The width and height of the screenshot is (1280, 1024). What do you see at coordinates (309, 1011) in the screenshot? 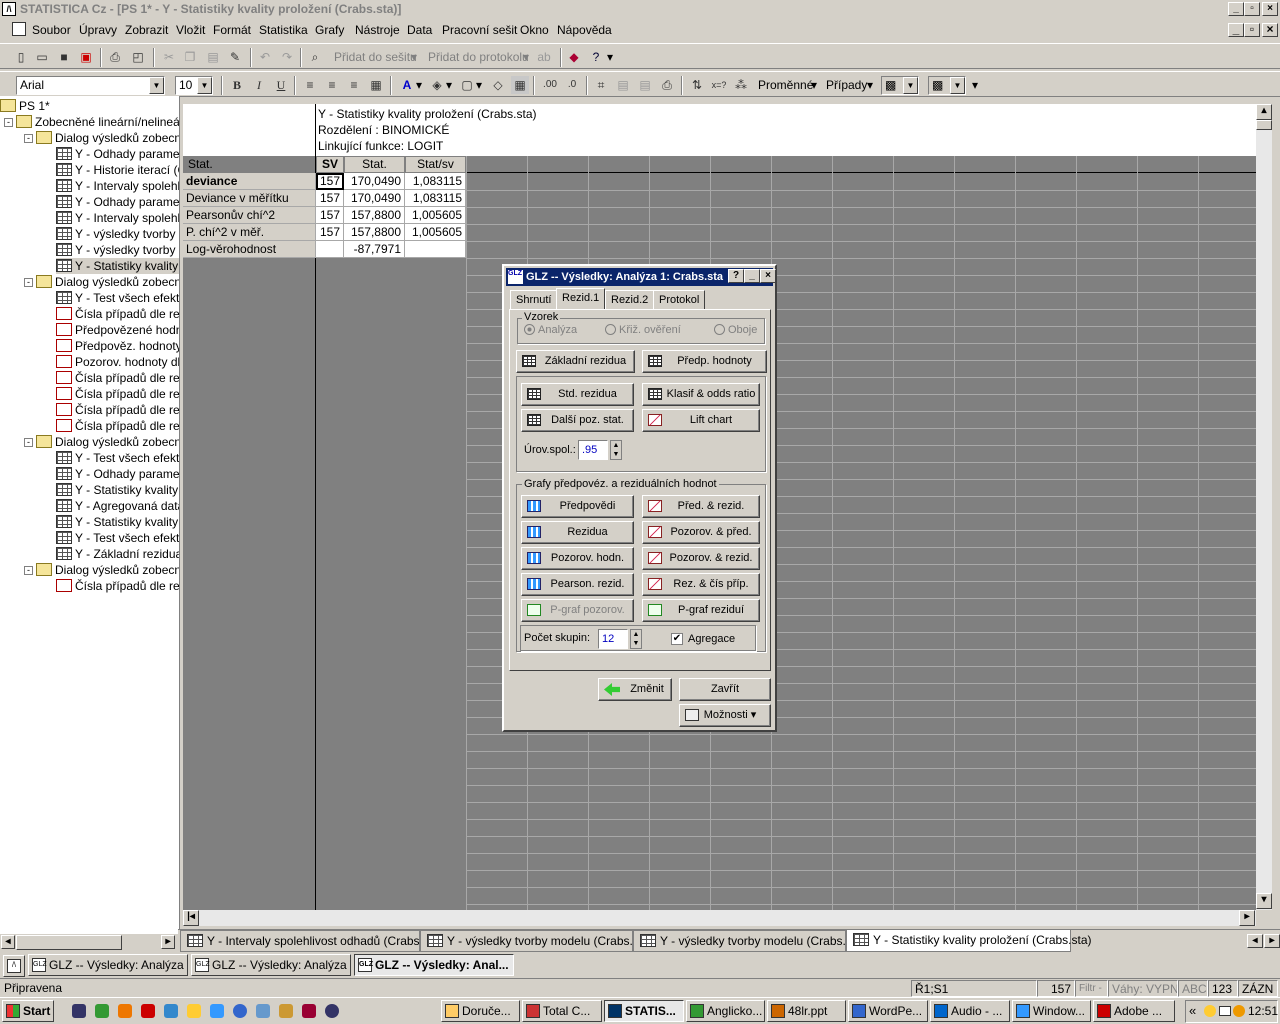
I see `quicklaunch-diamond-icon` at bounding box center [309, 1011].